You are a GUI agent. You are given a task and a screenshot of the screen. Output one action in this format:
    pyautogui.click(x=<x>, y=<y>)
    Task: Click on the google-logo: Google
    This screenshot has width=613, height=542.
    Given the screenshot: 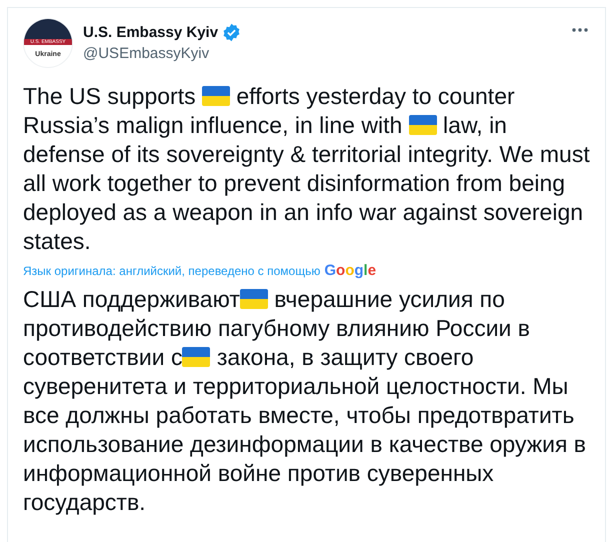 What is the action you would take?
    pyautogui.click(x=350, y=270)
    